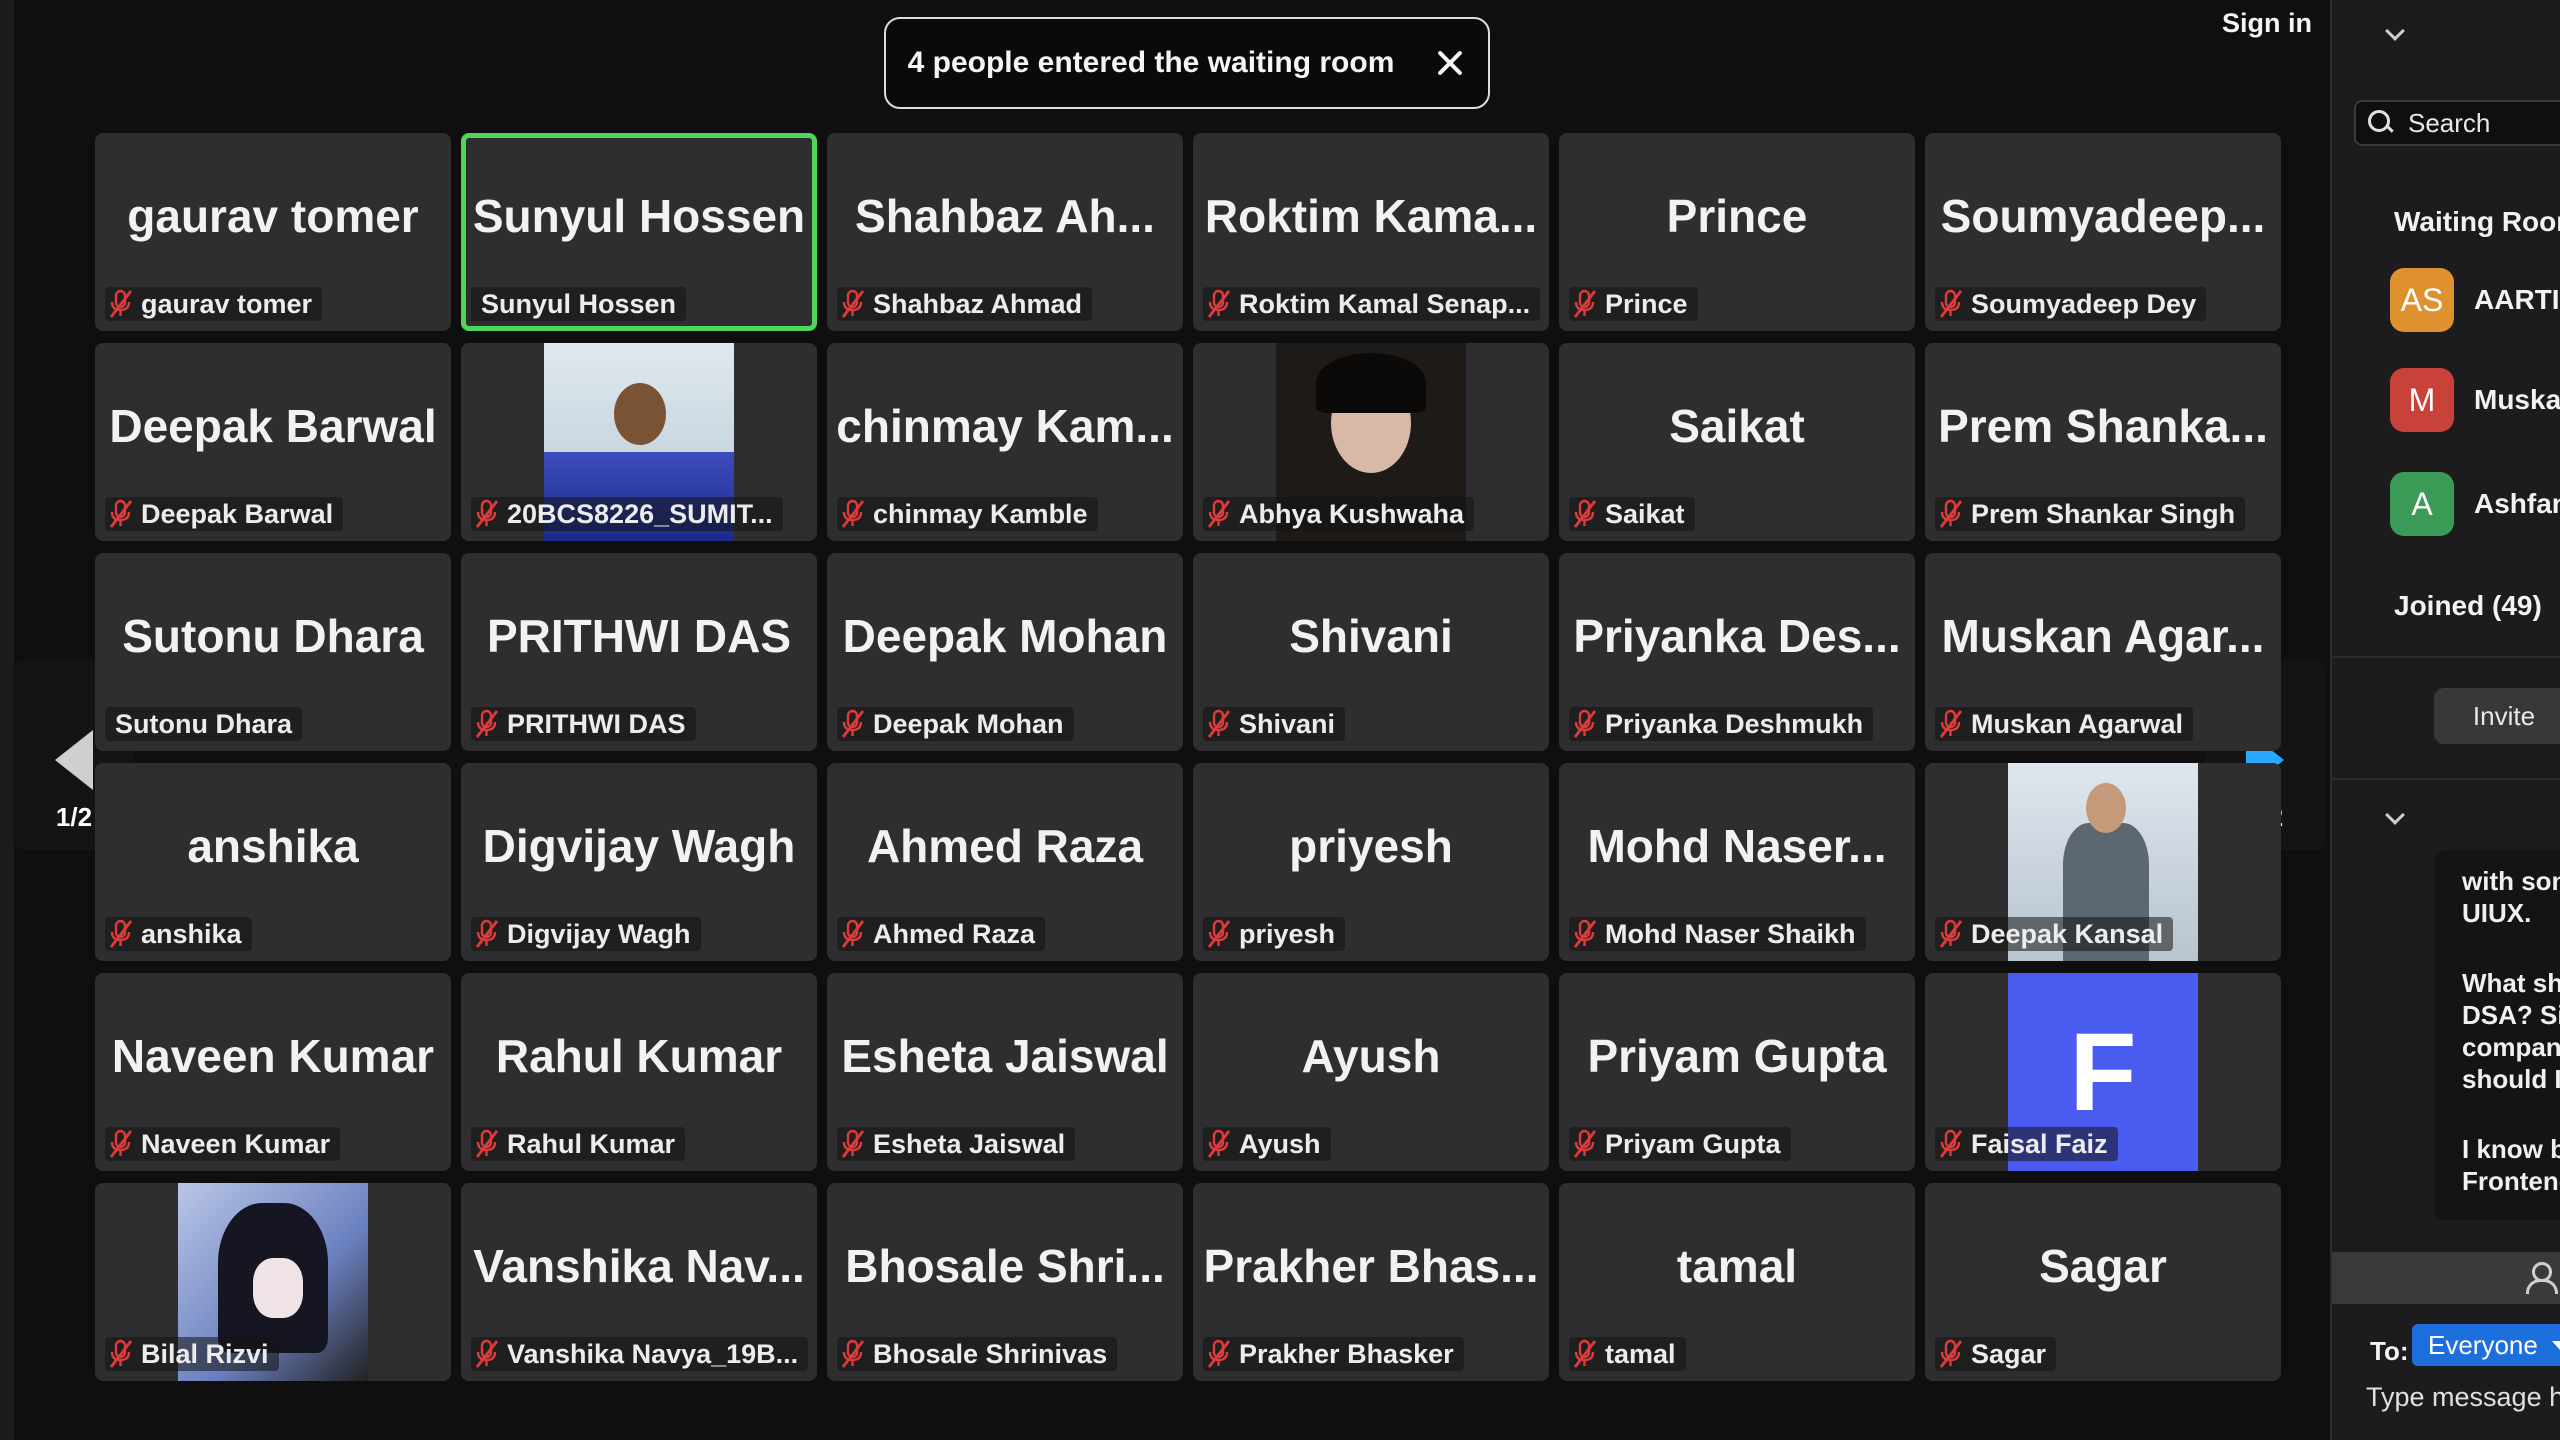 This screenshot has width=2560, height=1440. I want to click on participant-tile: Ahmed Raza Ahmed Raza, so click(1005, 862).